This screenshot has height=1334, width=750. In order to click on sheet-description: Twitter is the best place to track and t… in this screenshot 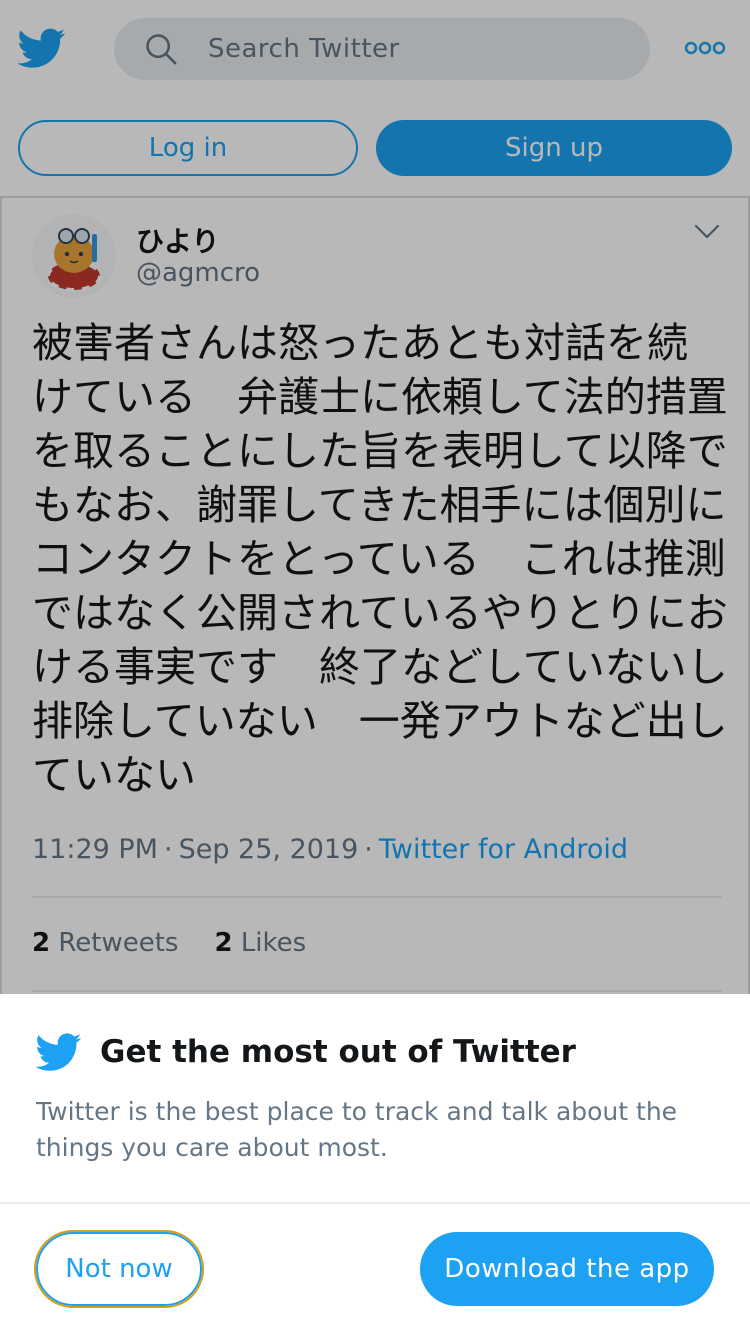, I will do `click(357, 1129)`.